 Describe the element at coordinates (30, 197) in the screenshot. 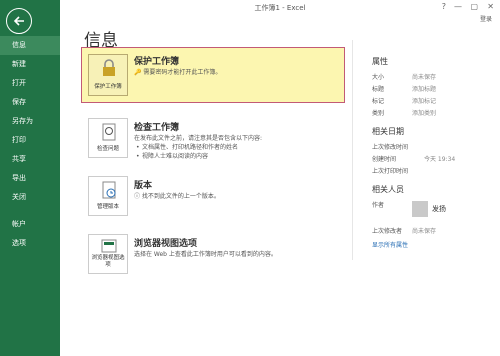

I see `nav-close: 关闭` at that location.